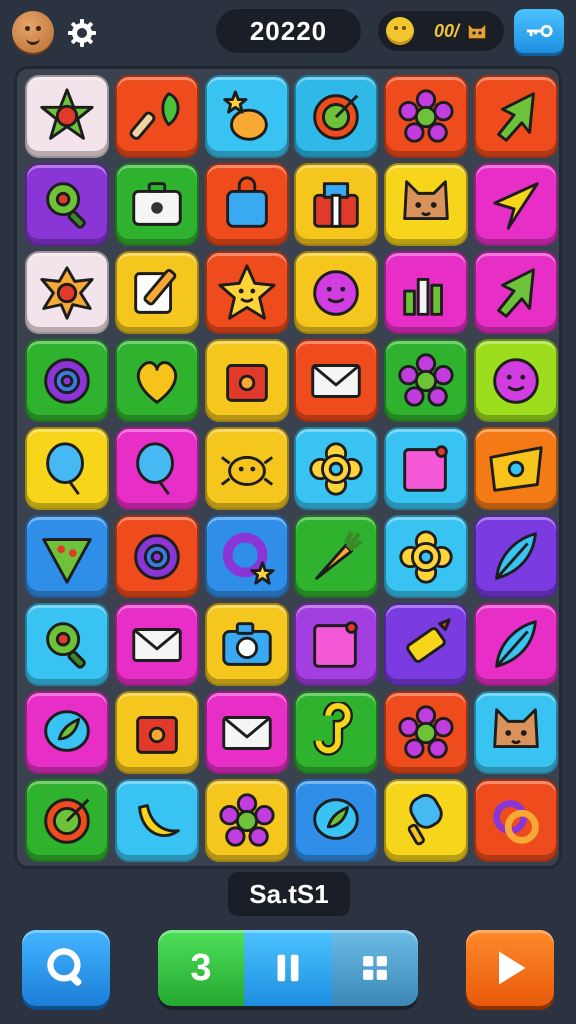 The height and width of the screenshot is (1024, 576). What do you see at coordinates (82, 33) in the screenshot?
I see `gear-icon` at bounding box center [82, 33].